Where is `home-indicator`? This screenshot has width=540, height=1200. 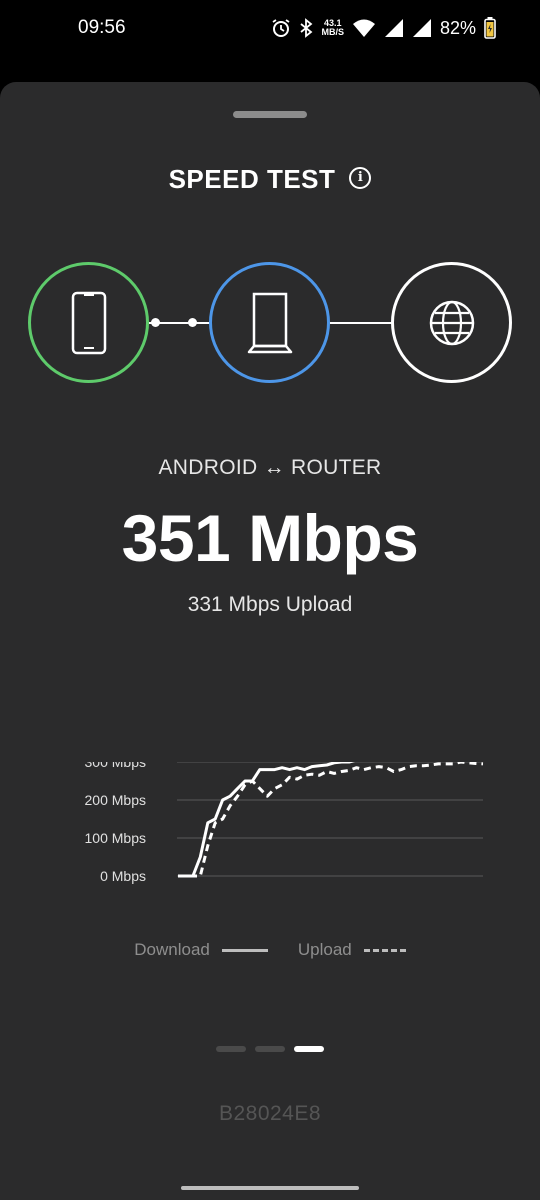 home-indicator is located at coordinates (270, 1188).